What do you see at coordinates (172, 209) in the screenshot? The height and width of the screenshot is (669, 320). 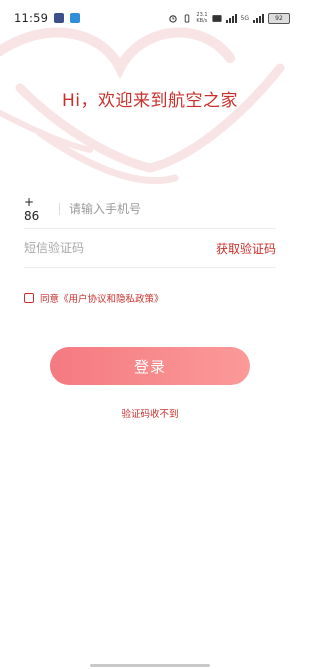 I see `phone-input` at bounding box center [172, 209].